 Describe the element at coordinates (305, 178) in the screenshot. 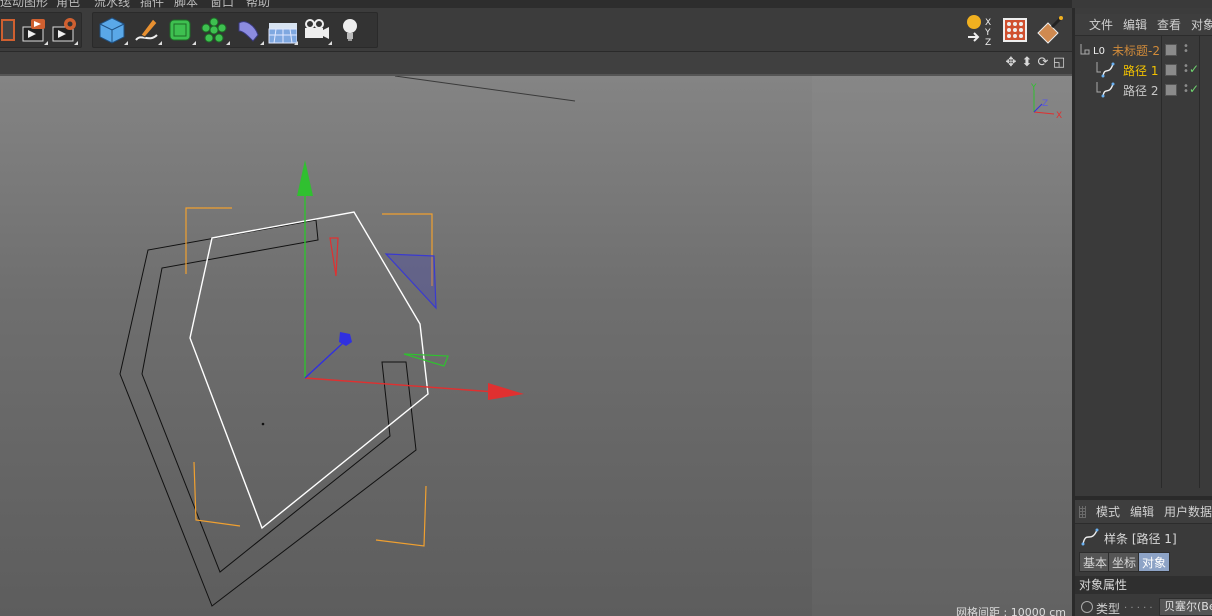

I see `y-axis-arrow` at that location.